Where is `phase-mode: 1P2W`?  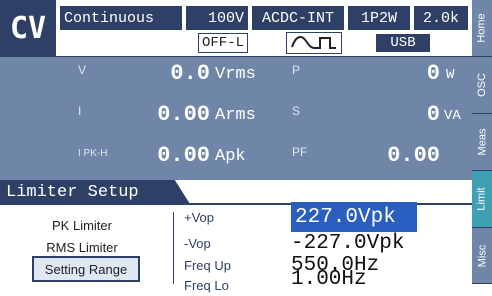
phase-mode: 1P2W is located at coordinates (379, 18).